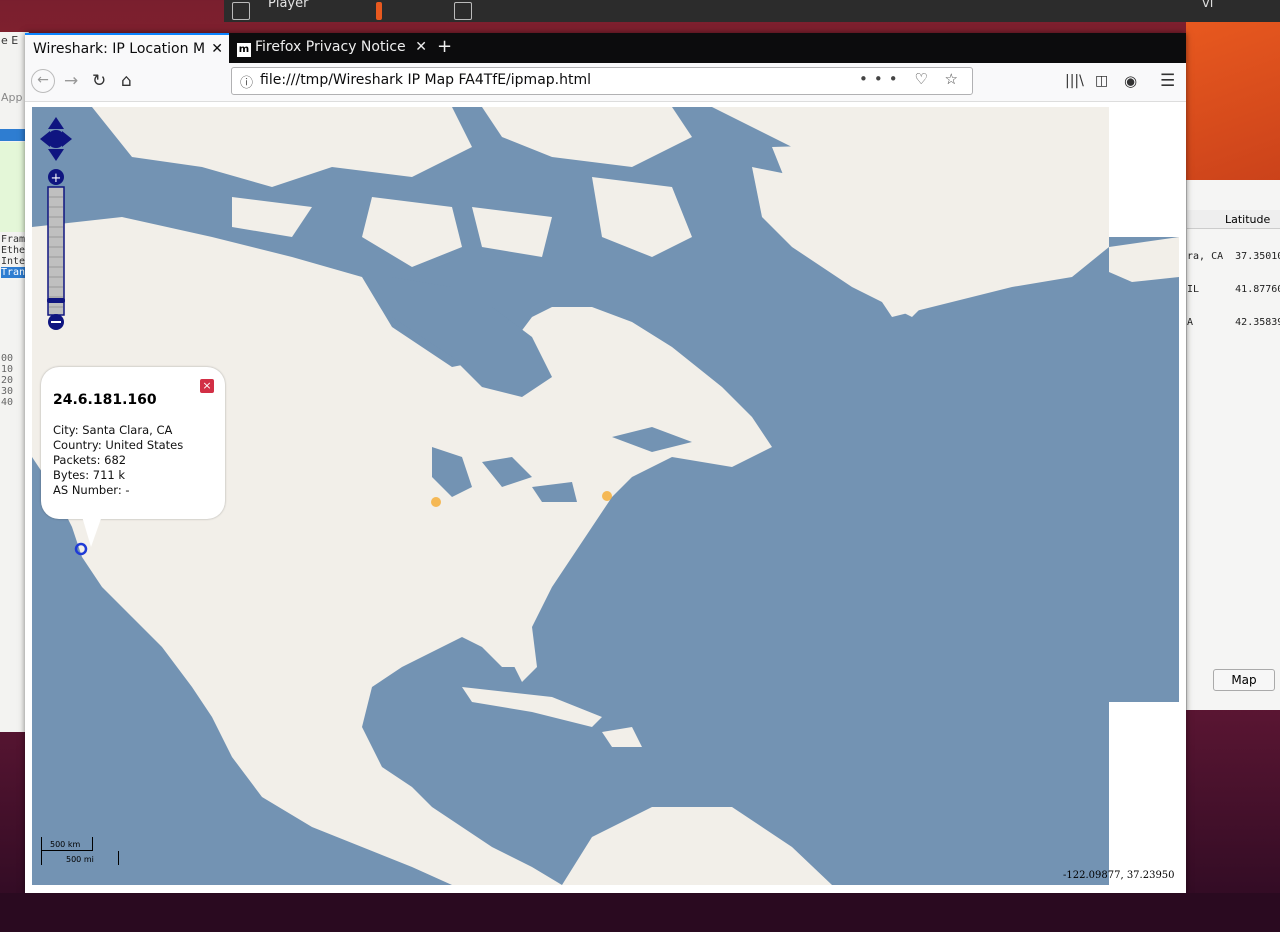 Image resolution: width=1280 pixels, height=932 pixels. I want to click on zoom-out-icon, so click(56, 322).